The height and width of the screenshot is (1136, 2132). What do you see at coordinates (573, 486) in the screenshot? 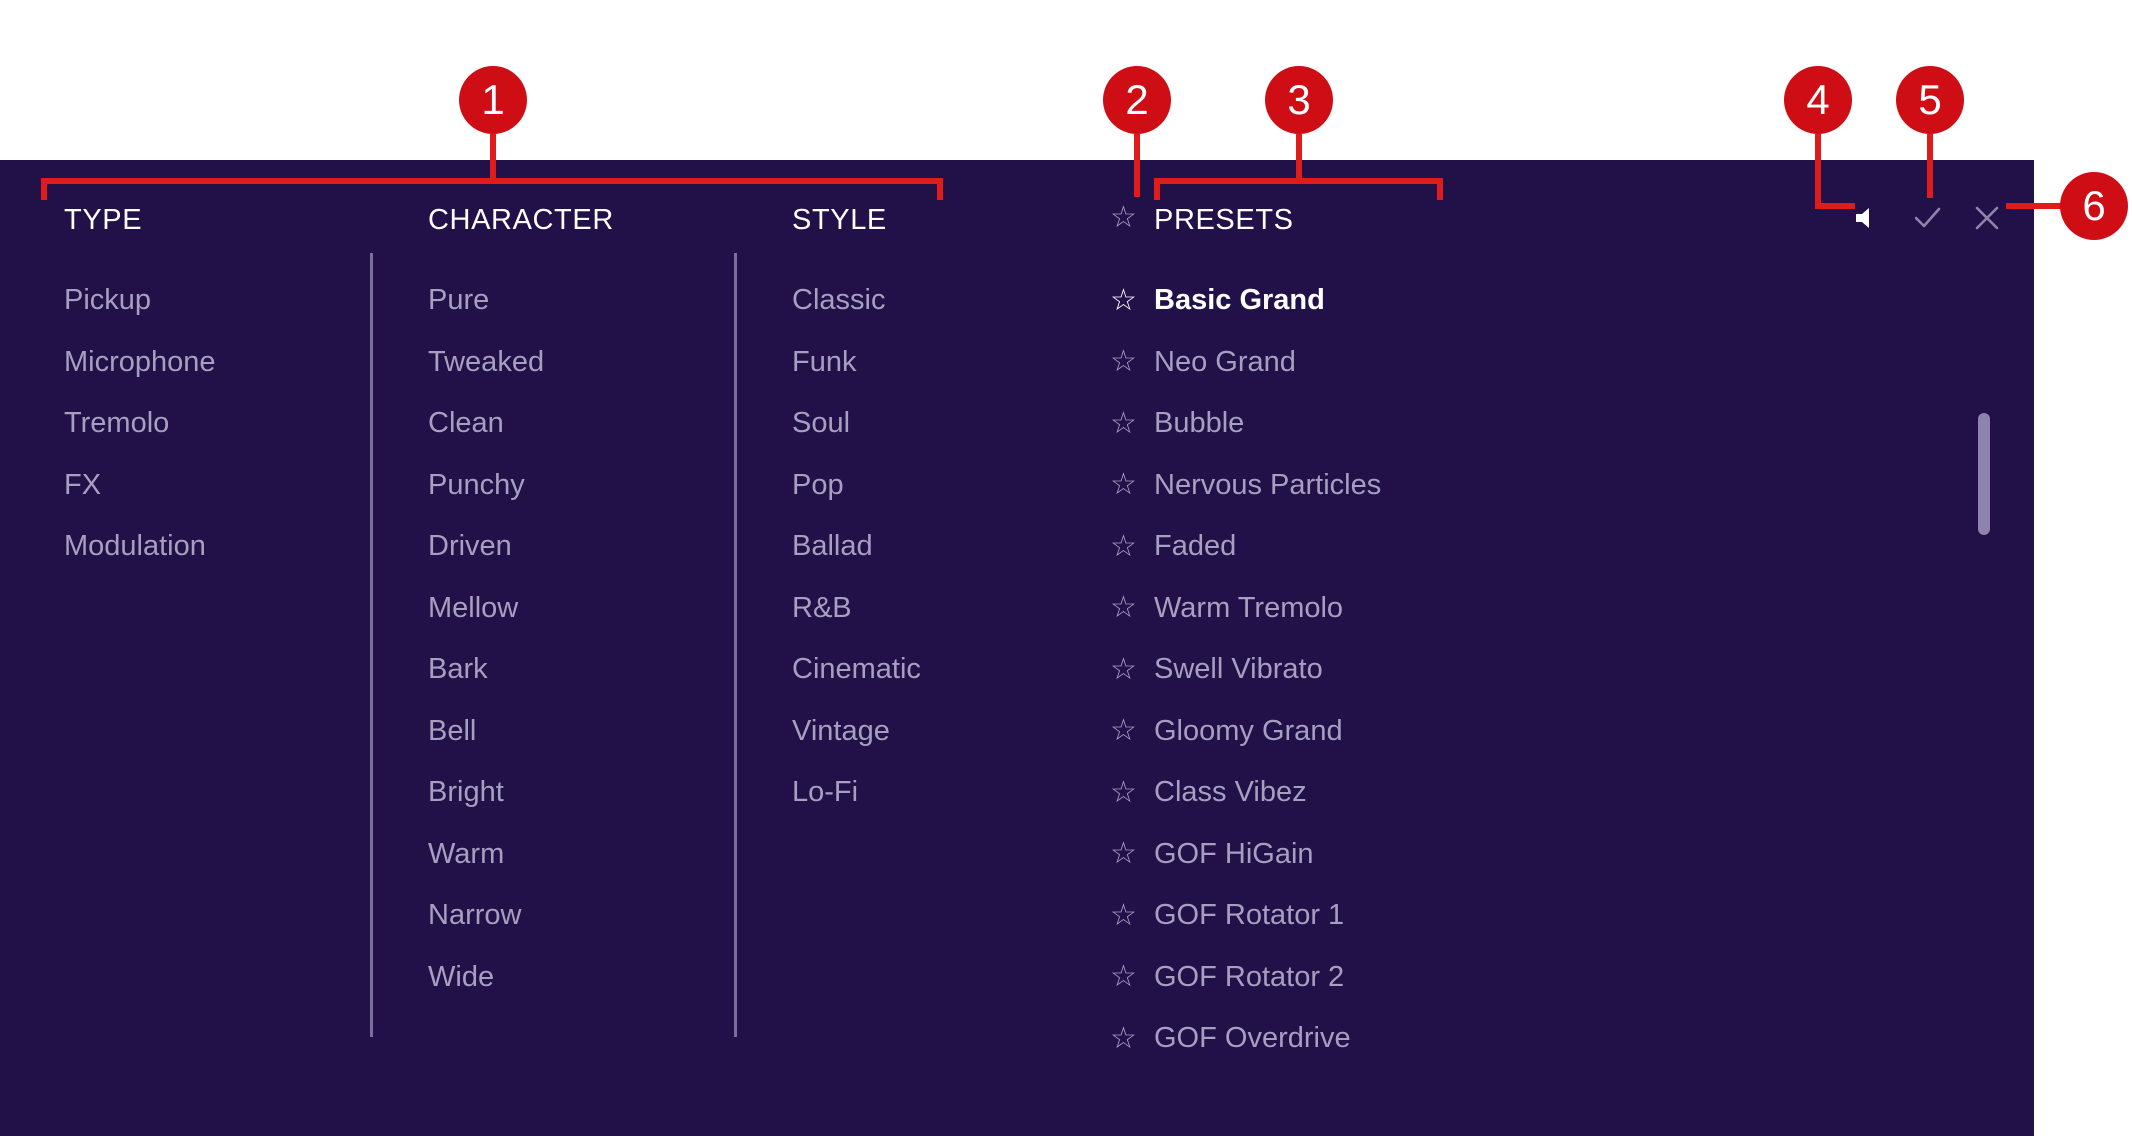
I see `character-list-item: Punchy` at bounding box center [573, 486].